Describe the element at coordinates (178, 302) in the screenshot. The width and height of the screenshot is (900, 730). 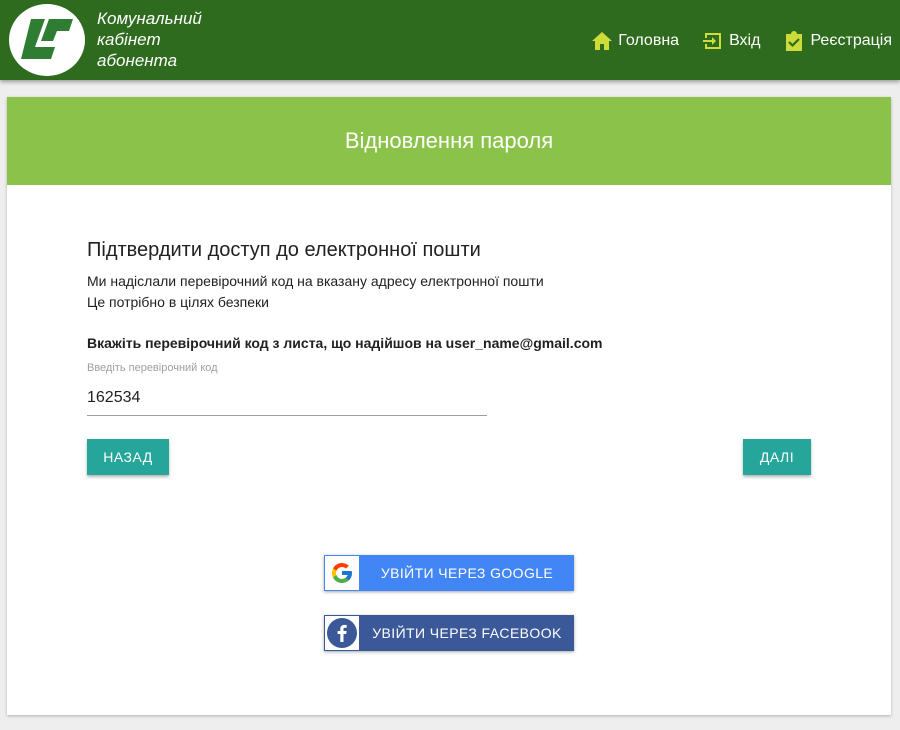
I see `description-line-2: Це потрібно в цілях безпеки` at that location.